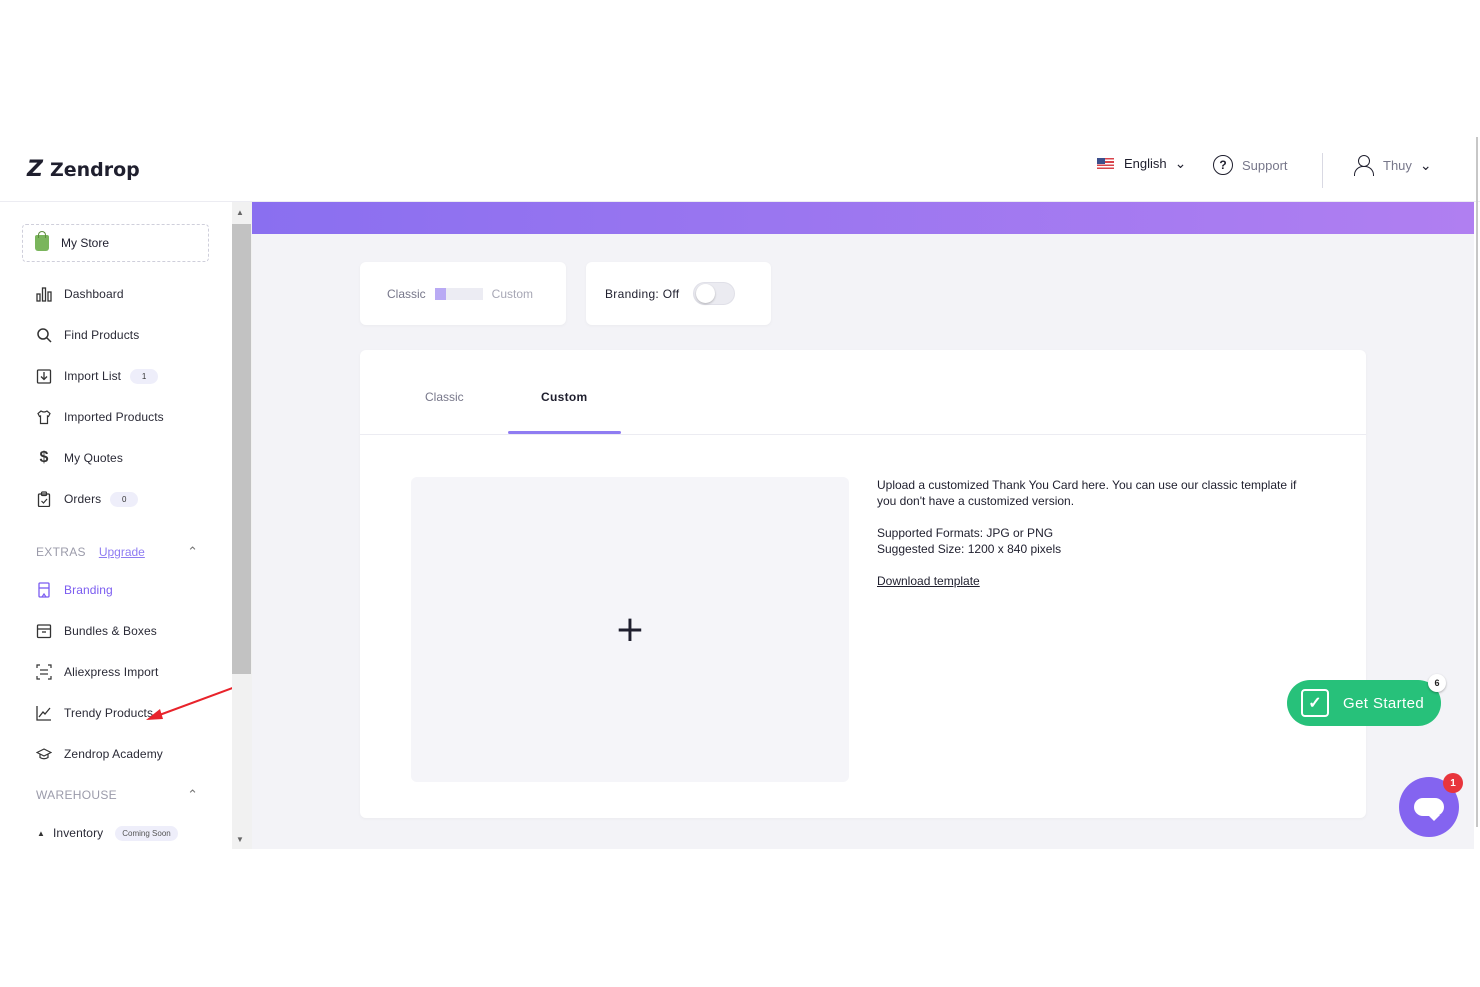 Image resolution: width=1480 pixels, height=987 pixels. I want to click on shirt-icon, so click(44, 417).